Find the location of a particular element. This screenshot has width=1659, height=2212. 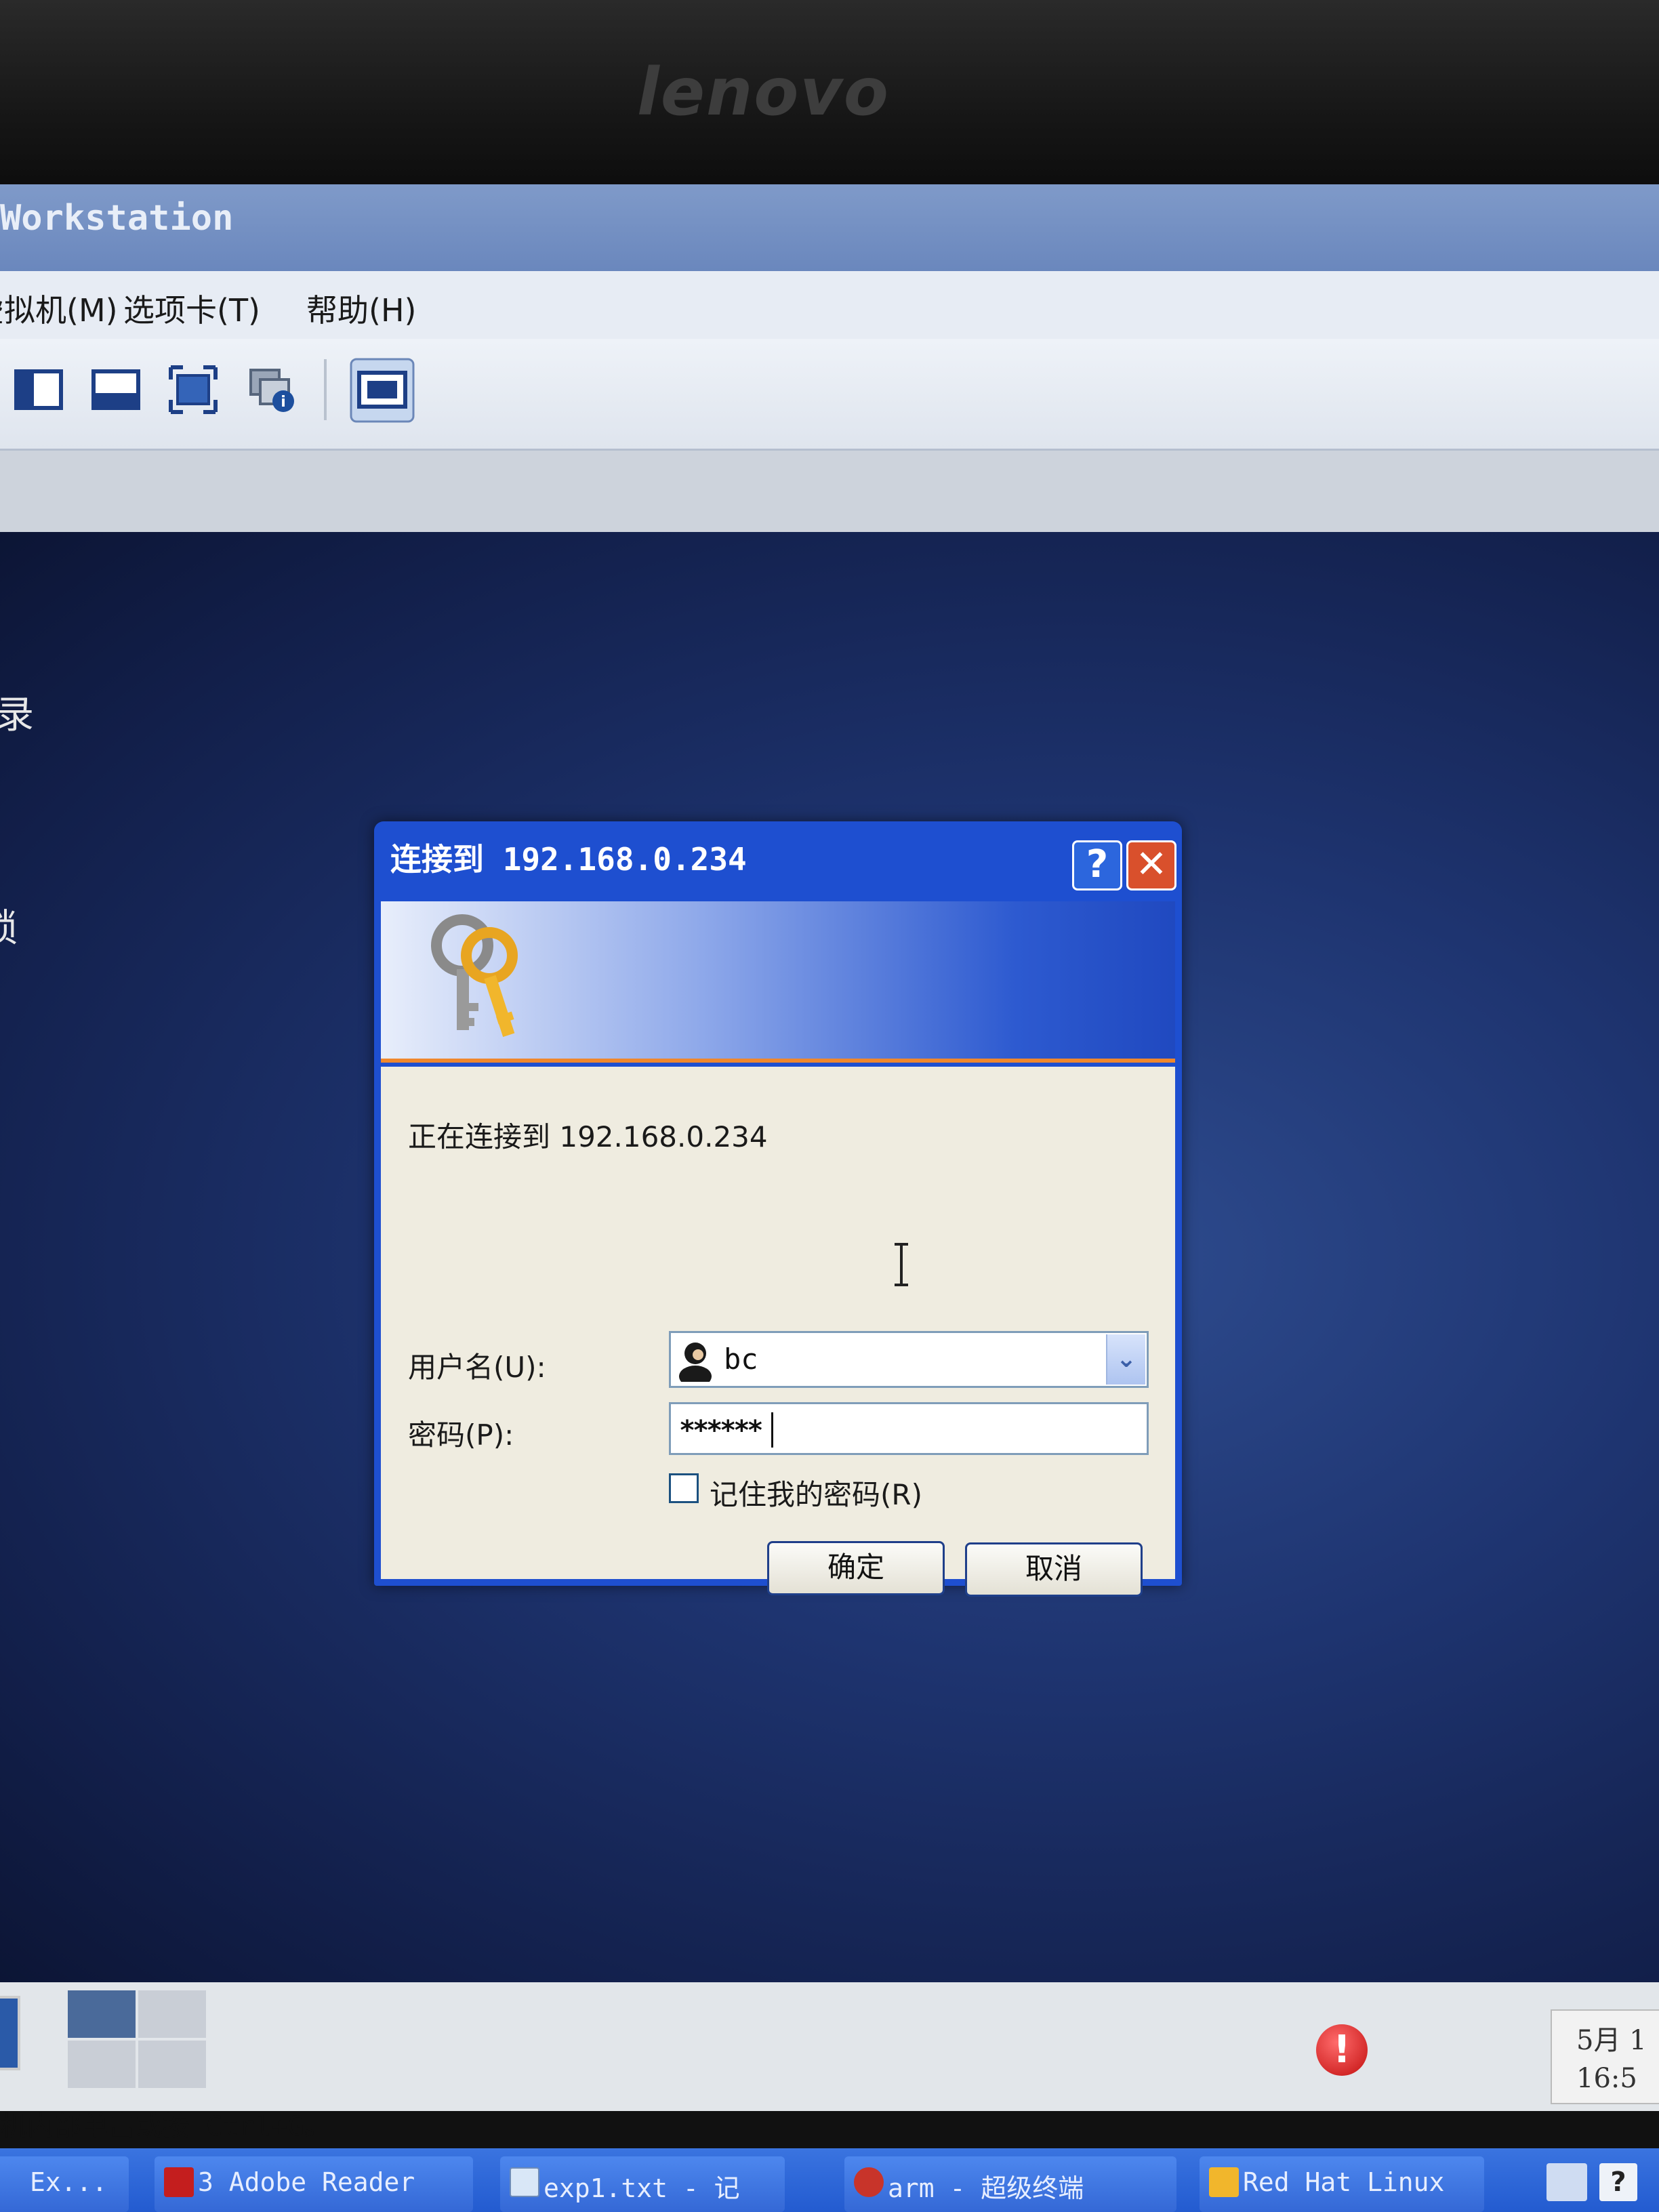

adobe-reader-icon is located at coordinates (179, 2182).